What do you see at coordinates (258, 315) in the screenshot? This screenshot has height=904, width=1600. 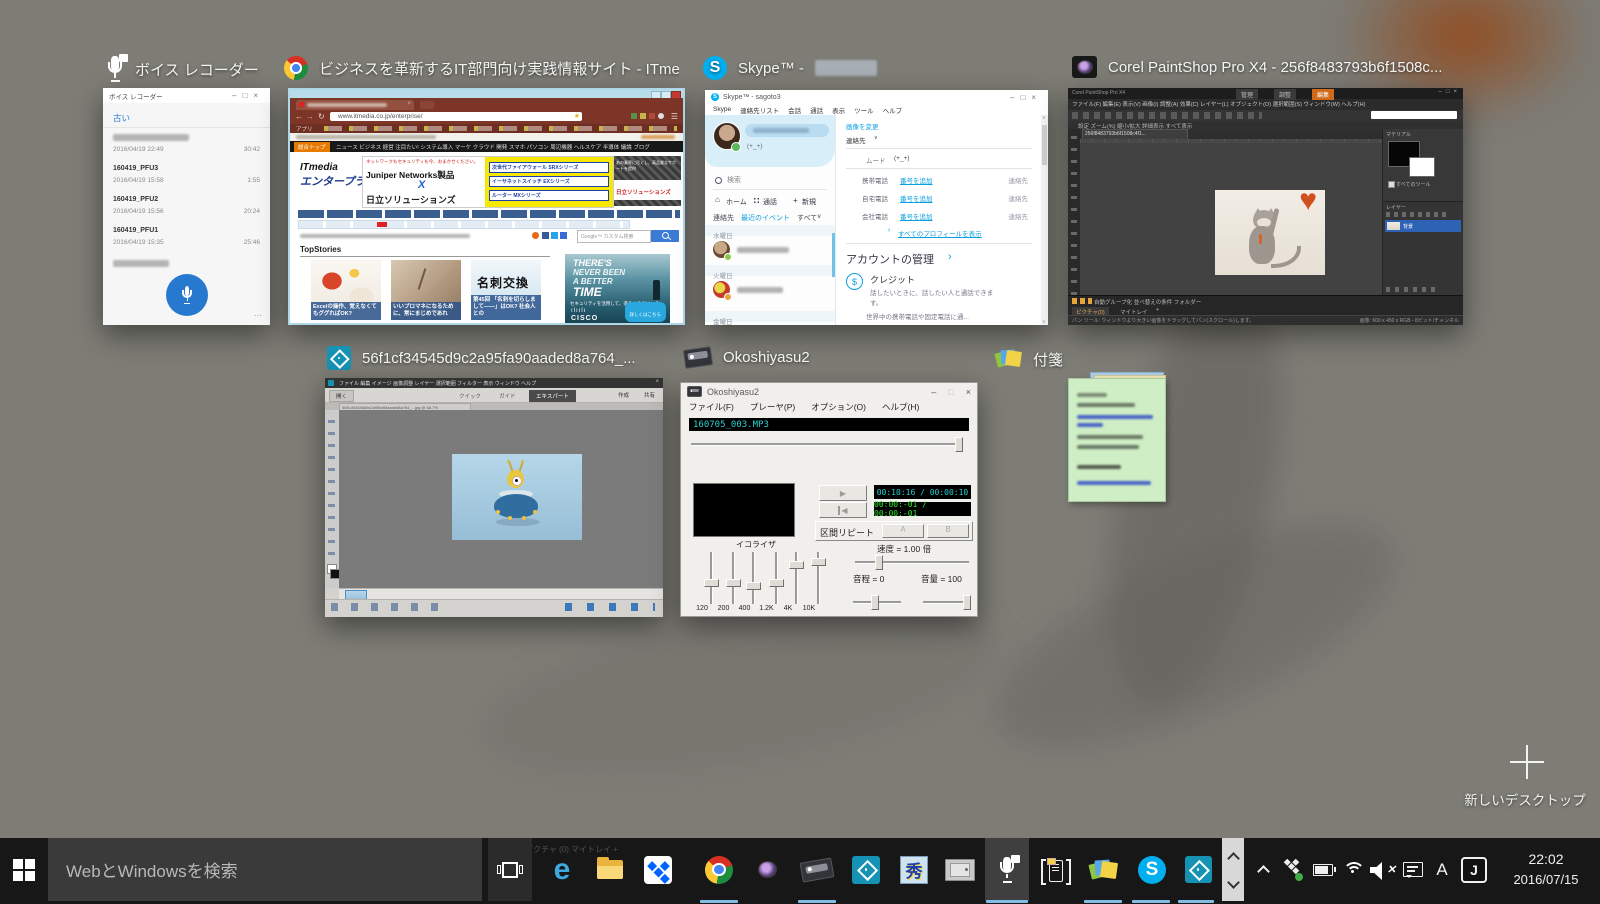 I see `more-icon: ⋯` at bounding box center [258, 315].